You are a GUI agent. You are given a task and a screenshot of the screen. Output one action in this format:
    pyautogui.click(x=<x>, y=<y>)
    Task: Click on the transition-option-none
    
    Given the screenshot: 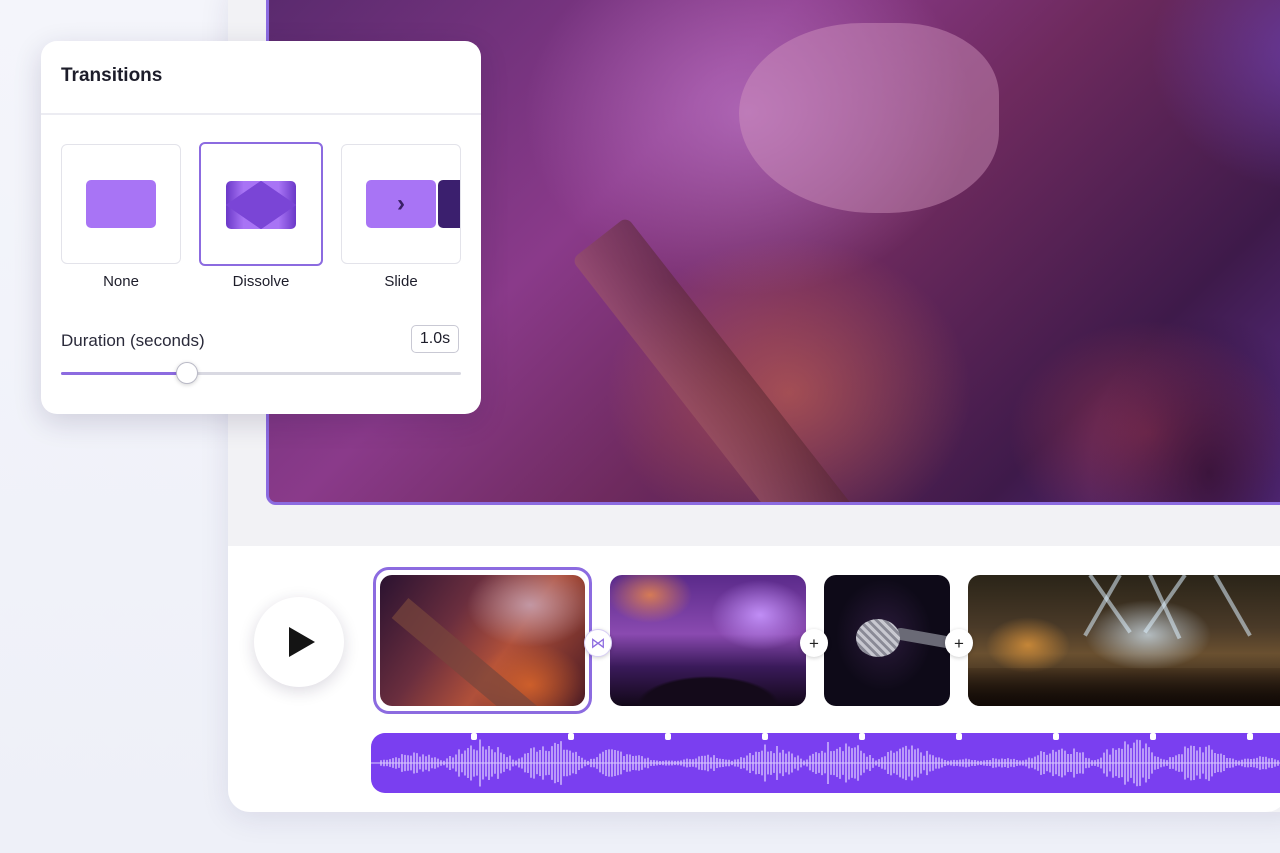 What is the action you would take?
    pyautogui.click(x=121, y=204)
    